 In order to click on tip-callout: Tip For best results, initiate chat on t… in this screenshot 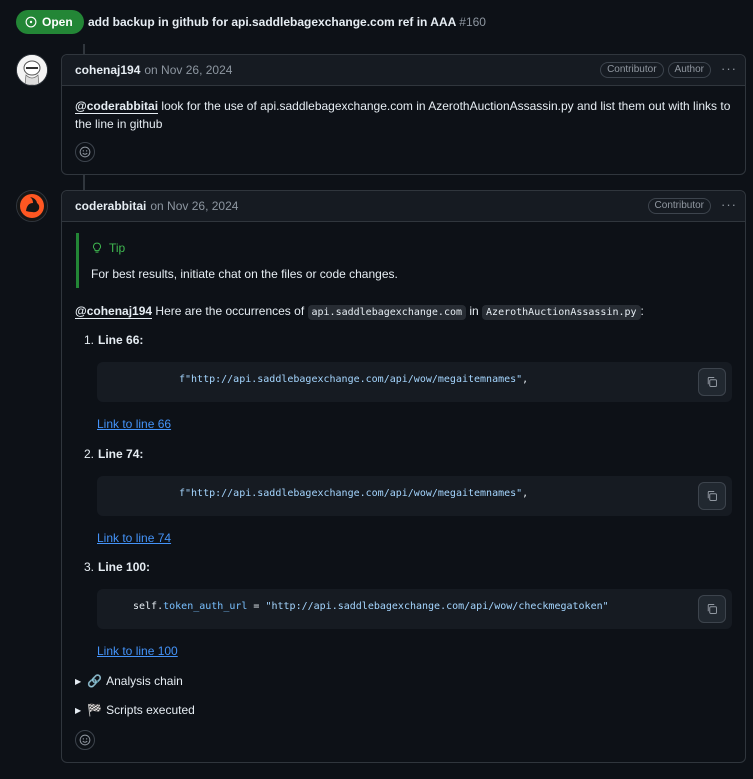, I will do `click(403, 260)`.